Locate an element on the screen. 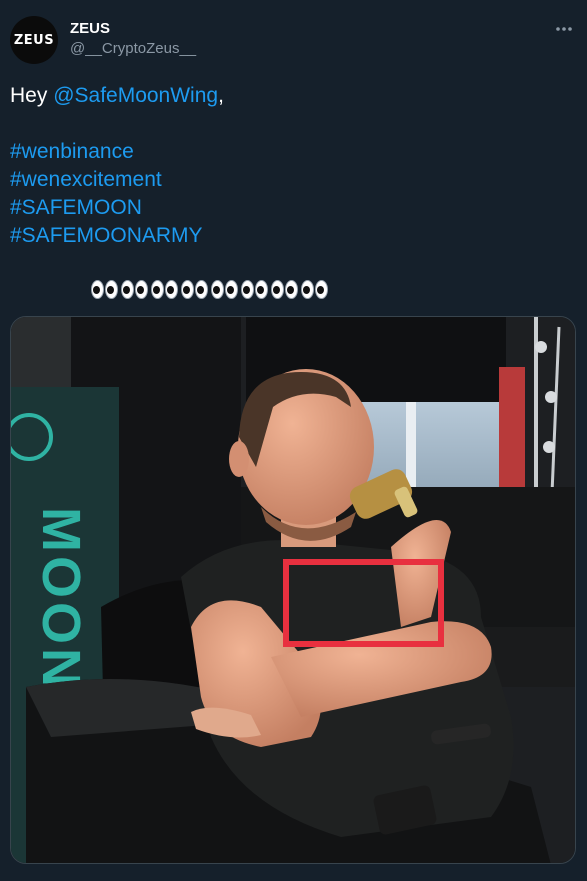 The image size is (587, 881). avatar: ZEUS is located at coordinates (34, 40).